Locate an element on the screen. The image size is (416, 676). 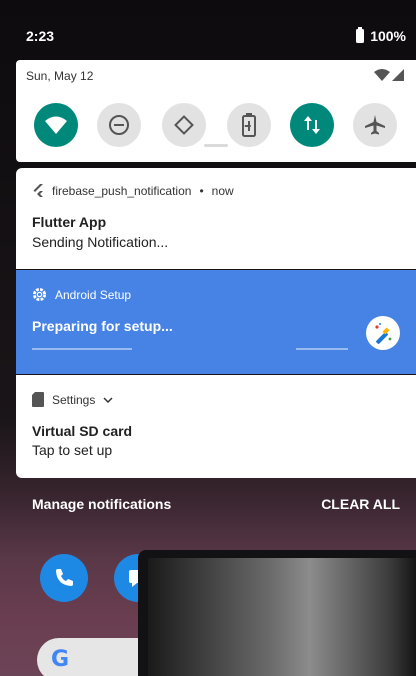
cell-signal-icon is located at coordinates (398, 75).